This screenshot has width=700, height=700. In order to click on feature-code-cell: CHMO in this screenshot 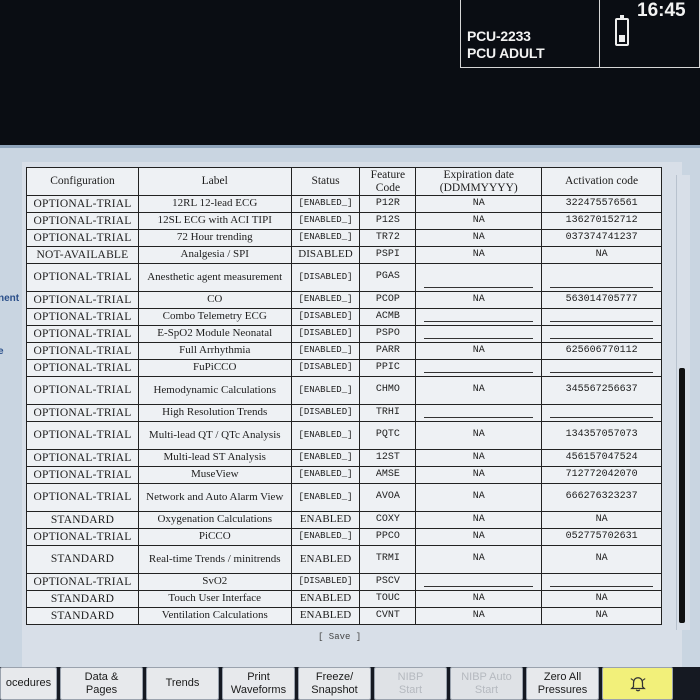, I will do `click(388, 390)`.